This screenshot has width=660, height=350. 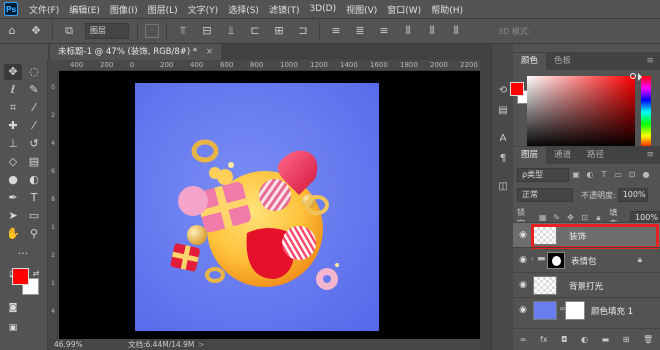 I want to click on adjustment-layer-icon: ◐, so click(x=584, y=339).